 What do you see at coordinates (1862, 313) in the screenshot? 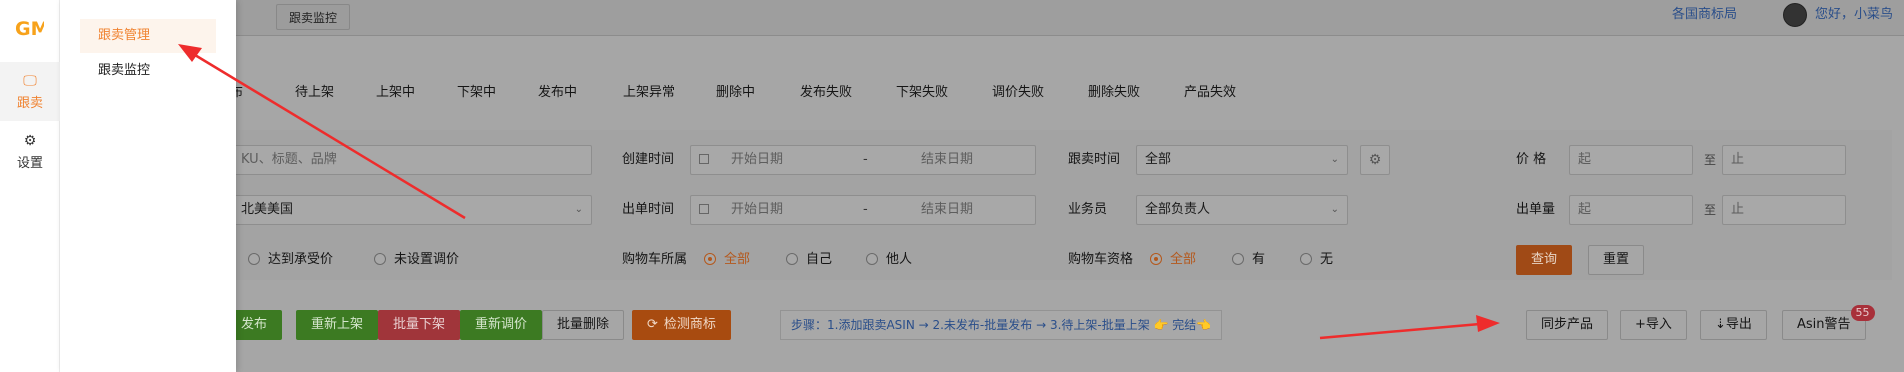
I see `asin-warning-count-badge: 55` at bounding box center [1862, 313].